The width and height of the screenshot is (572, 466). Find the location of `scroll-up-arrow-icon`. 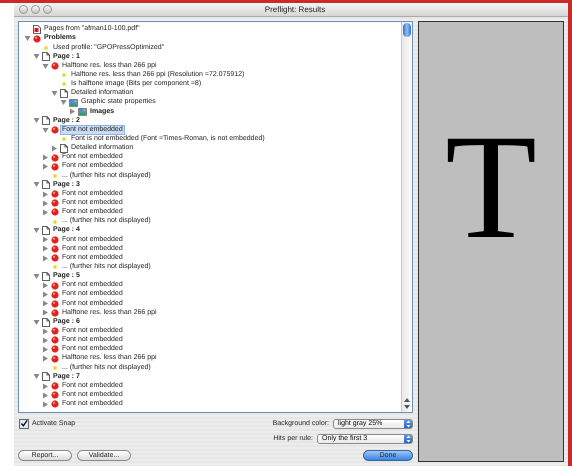

scroll-up-arrow-icon is located at coordinates (407, 400).